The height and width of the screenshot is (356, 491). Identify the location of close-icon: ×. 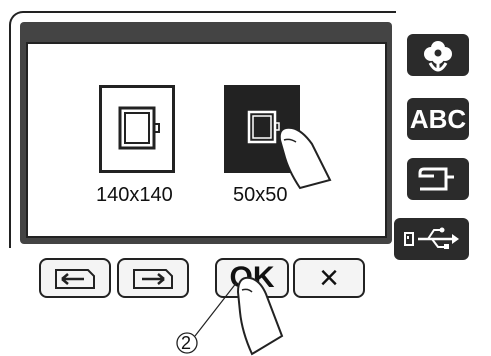
(329, 278).